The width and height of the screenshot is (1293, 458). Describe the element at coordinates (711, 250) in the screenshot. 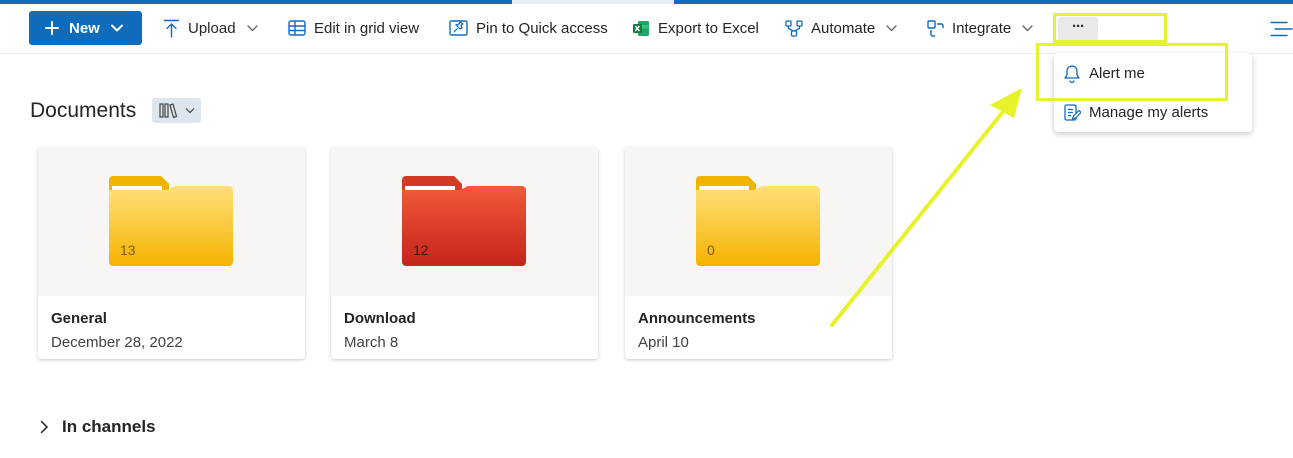

I see `folder-item-count: 0` at that location.